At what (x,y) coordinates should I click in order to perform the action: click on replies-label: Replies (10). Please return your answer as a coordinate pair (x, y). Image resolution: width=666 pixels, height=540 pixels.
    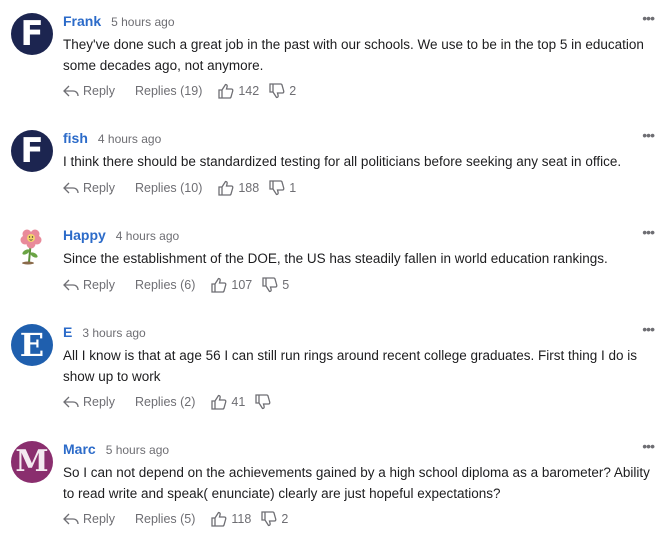
    Looking at the image, I should click on (168, 188).